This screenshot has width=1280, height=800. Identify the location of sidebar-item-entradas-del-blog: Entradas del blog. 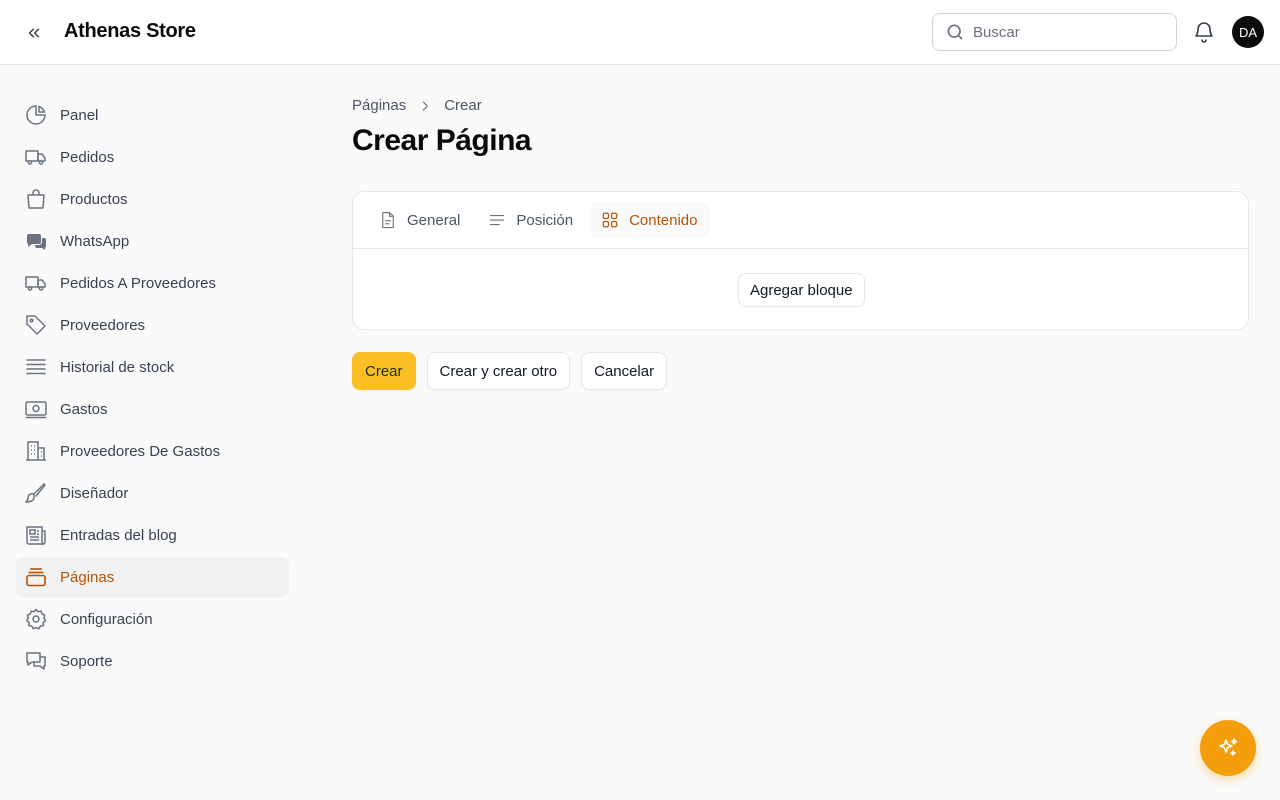
(152, 535).